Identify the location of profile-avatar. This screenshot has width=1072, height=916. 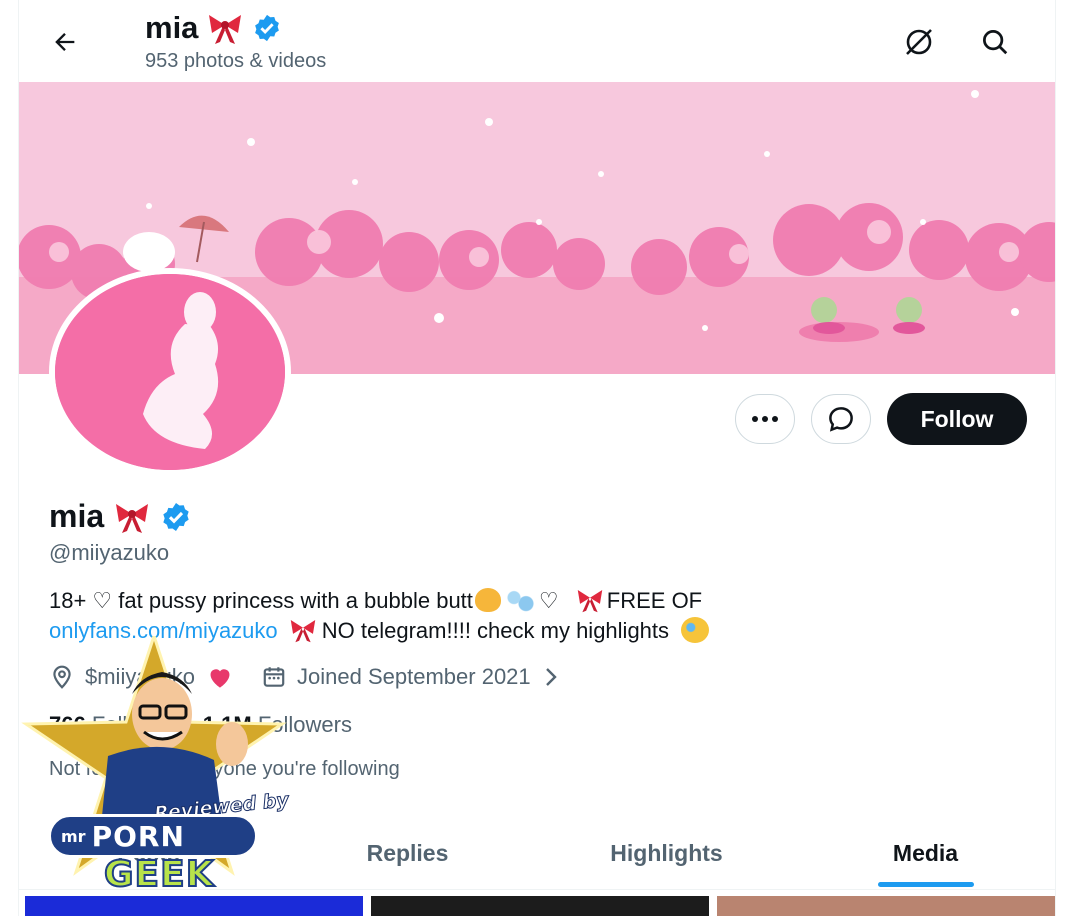
(170, 372).